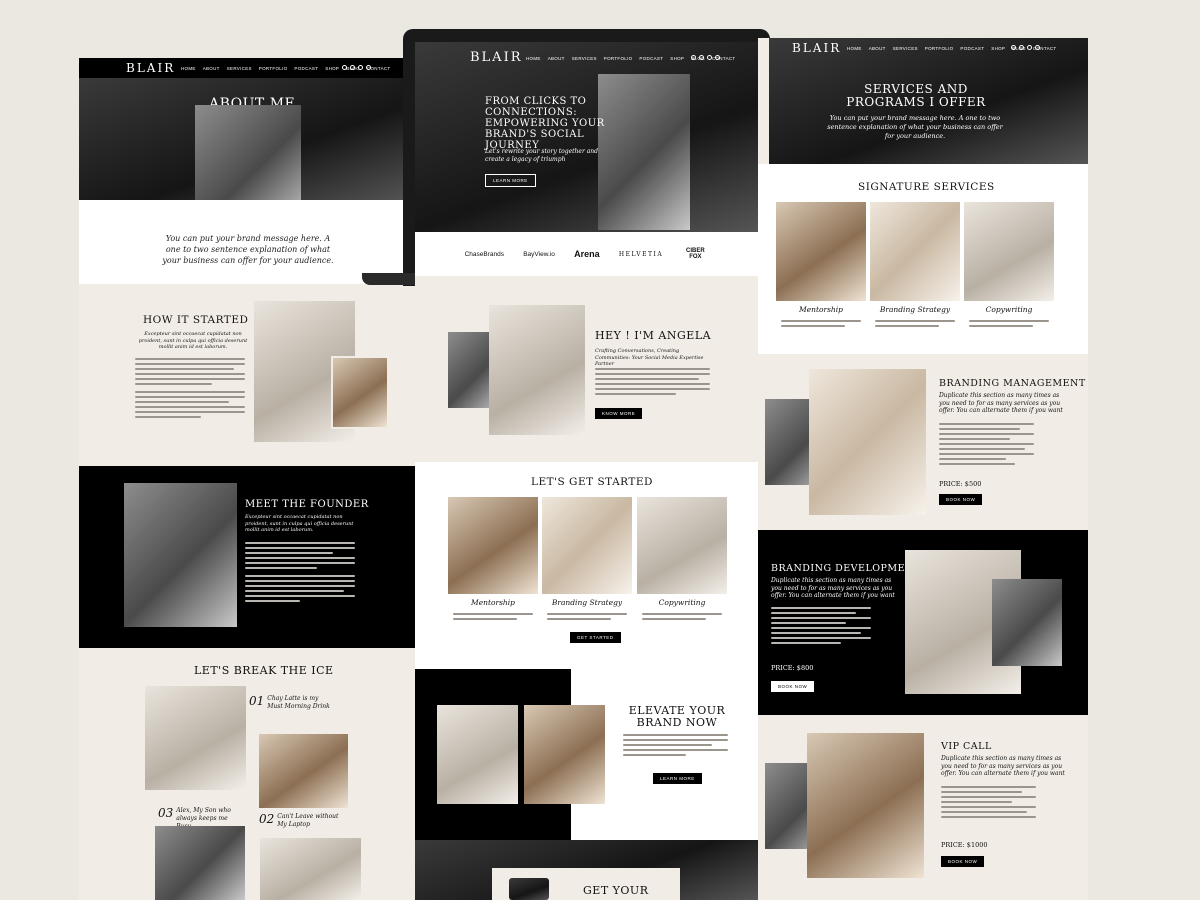 This screenshot has width=1200, height=900. What do you see at coordinates (587, 618) in the screenshot?
I see `service-desc-branding` at bounding box center [587, 618].